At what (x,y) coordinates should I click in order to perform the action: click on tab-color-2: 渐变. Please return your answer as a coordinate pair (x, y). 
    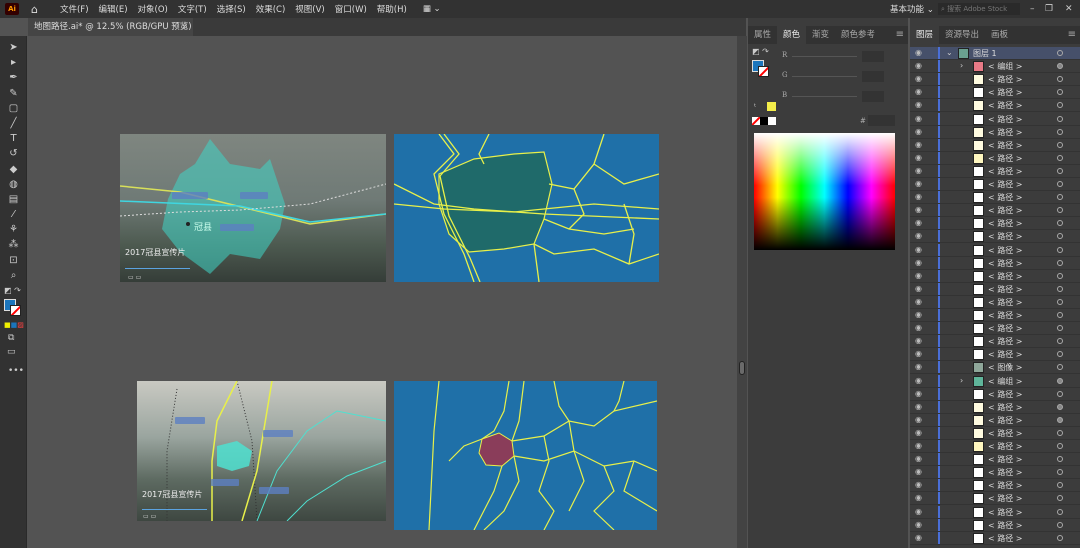
    Looking at the image, I should click on (820, 35).